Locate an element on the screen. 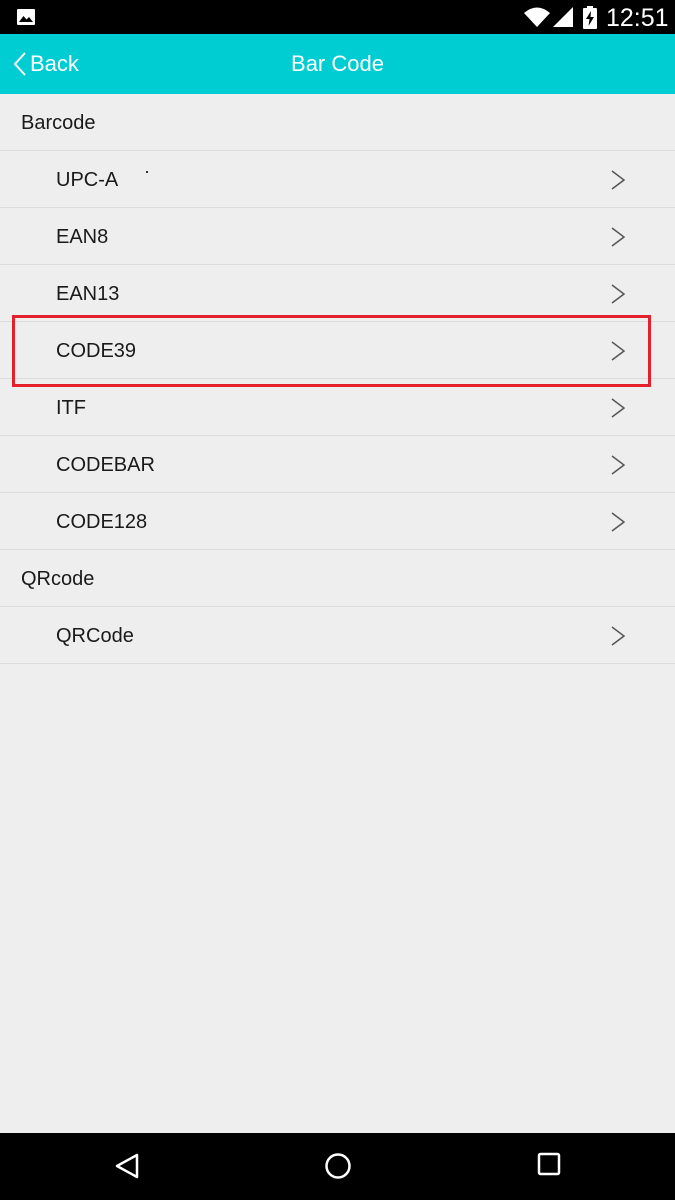 This screenshot has height=1200, width=675. battery-charging-icon is located at coordinates (590, 17).